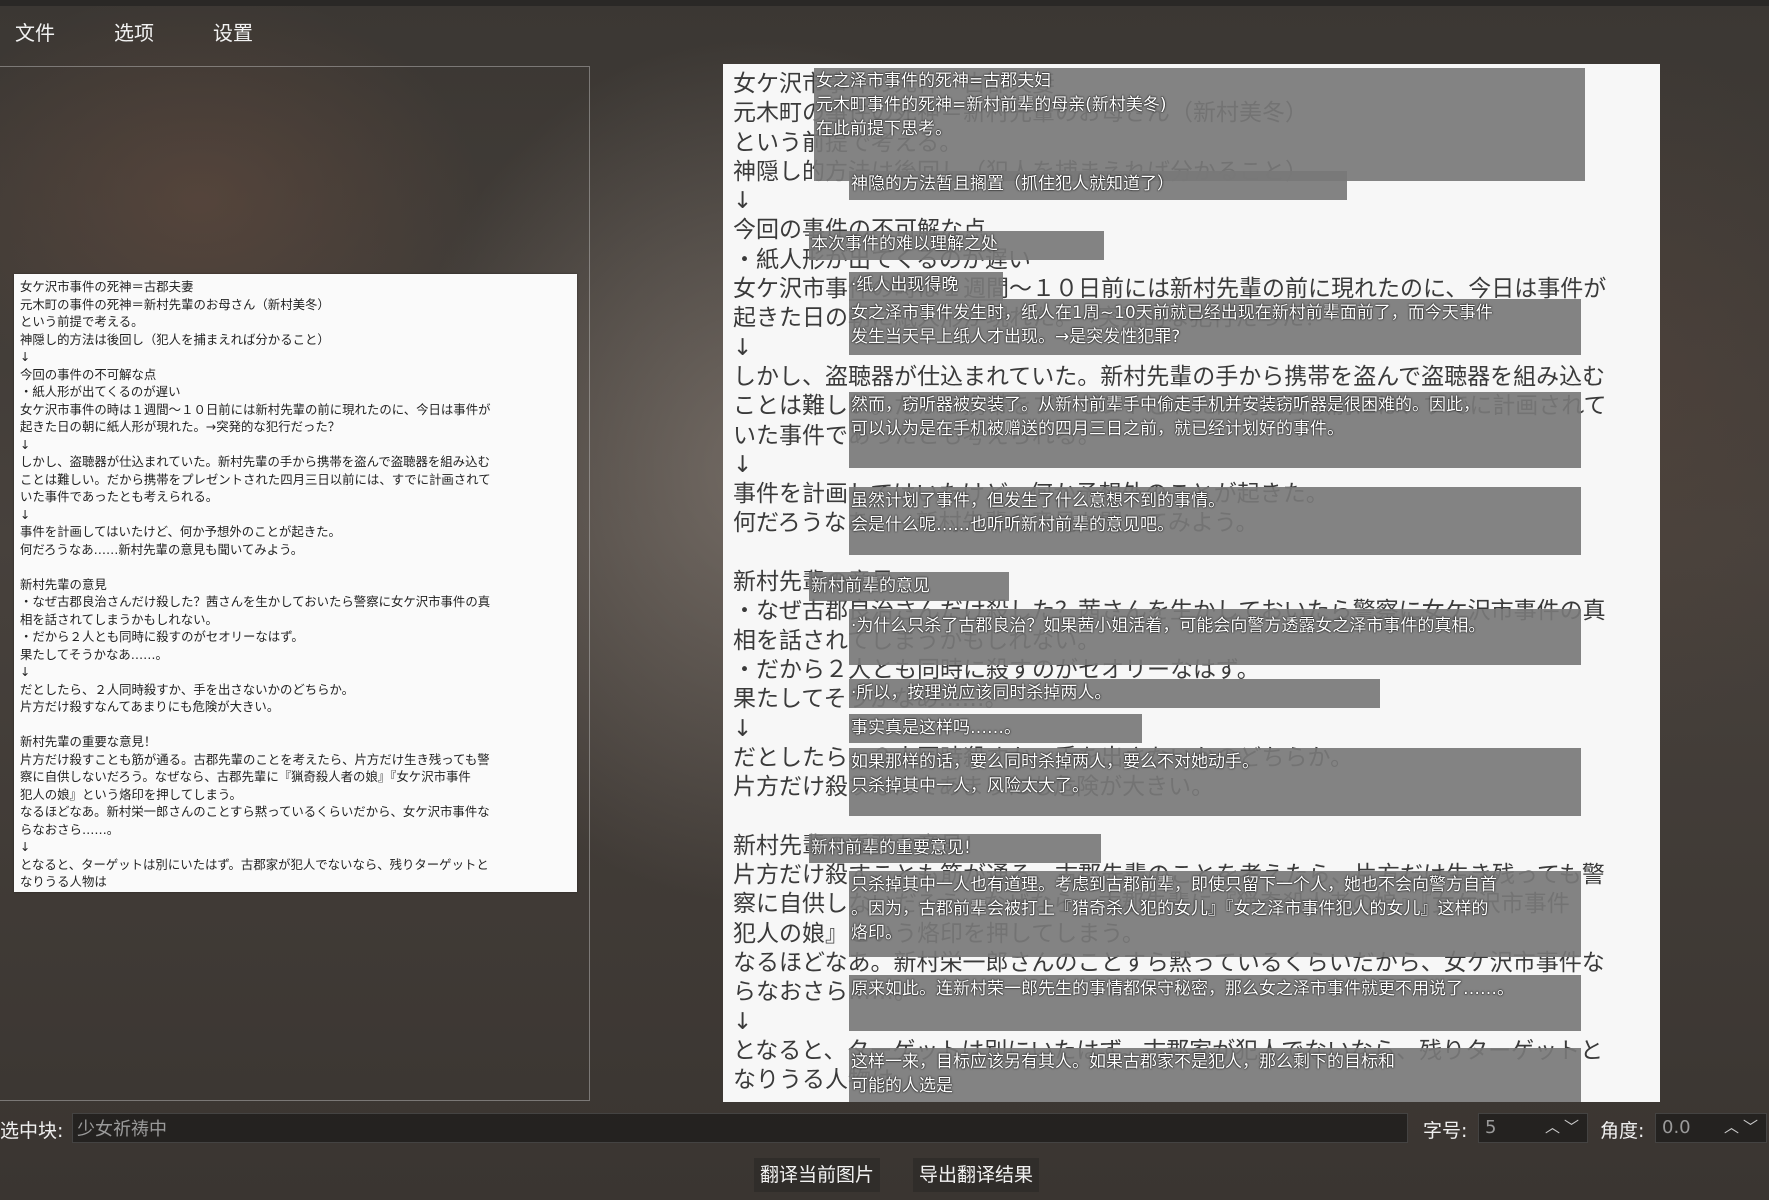  I want to click on font-size-label: 字号:, so click(1445, 1131).